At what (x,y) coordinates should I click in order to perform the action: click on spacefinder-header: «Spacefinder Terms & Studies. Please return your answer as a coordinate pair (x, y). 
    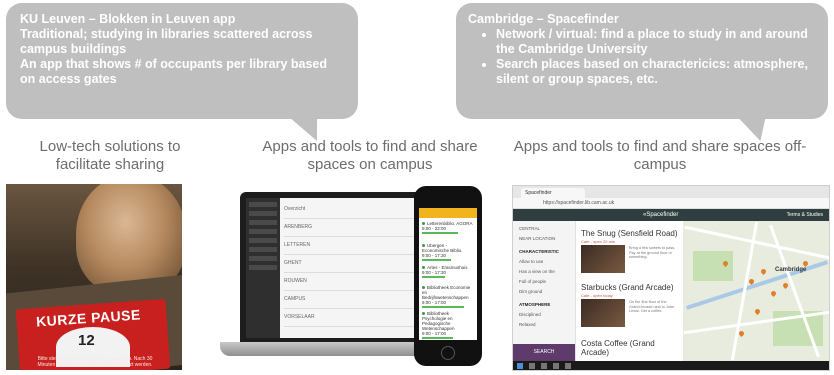
    Looking at the image, I should click on (671, 215).